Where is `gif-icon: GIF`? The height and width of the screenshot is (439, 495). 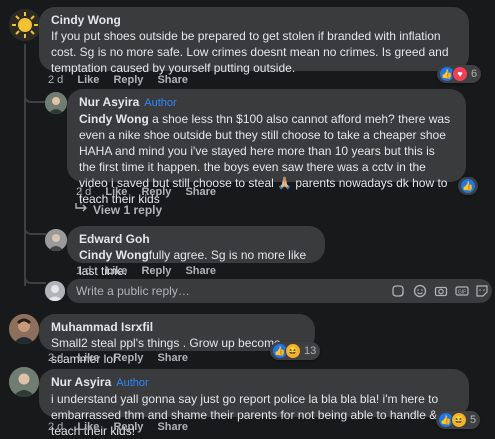 gif-icon: GIF is located at coordinates (462, 291).